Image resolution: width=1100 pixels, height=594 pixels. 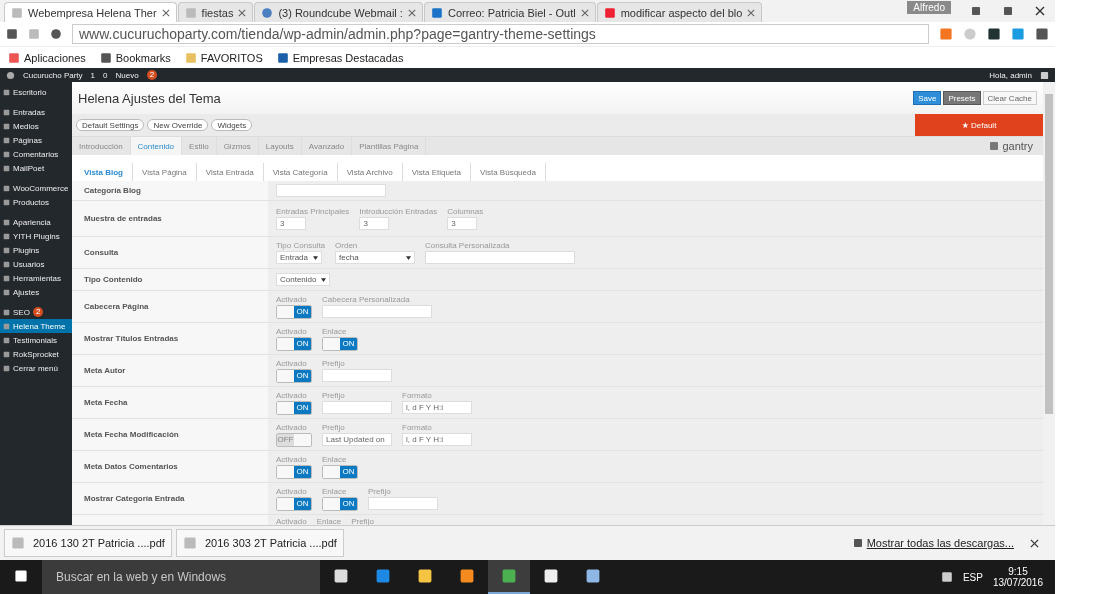 I want to click on setting-label: Cabecera Página, so click(x=116, y=306).